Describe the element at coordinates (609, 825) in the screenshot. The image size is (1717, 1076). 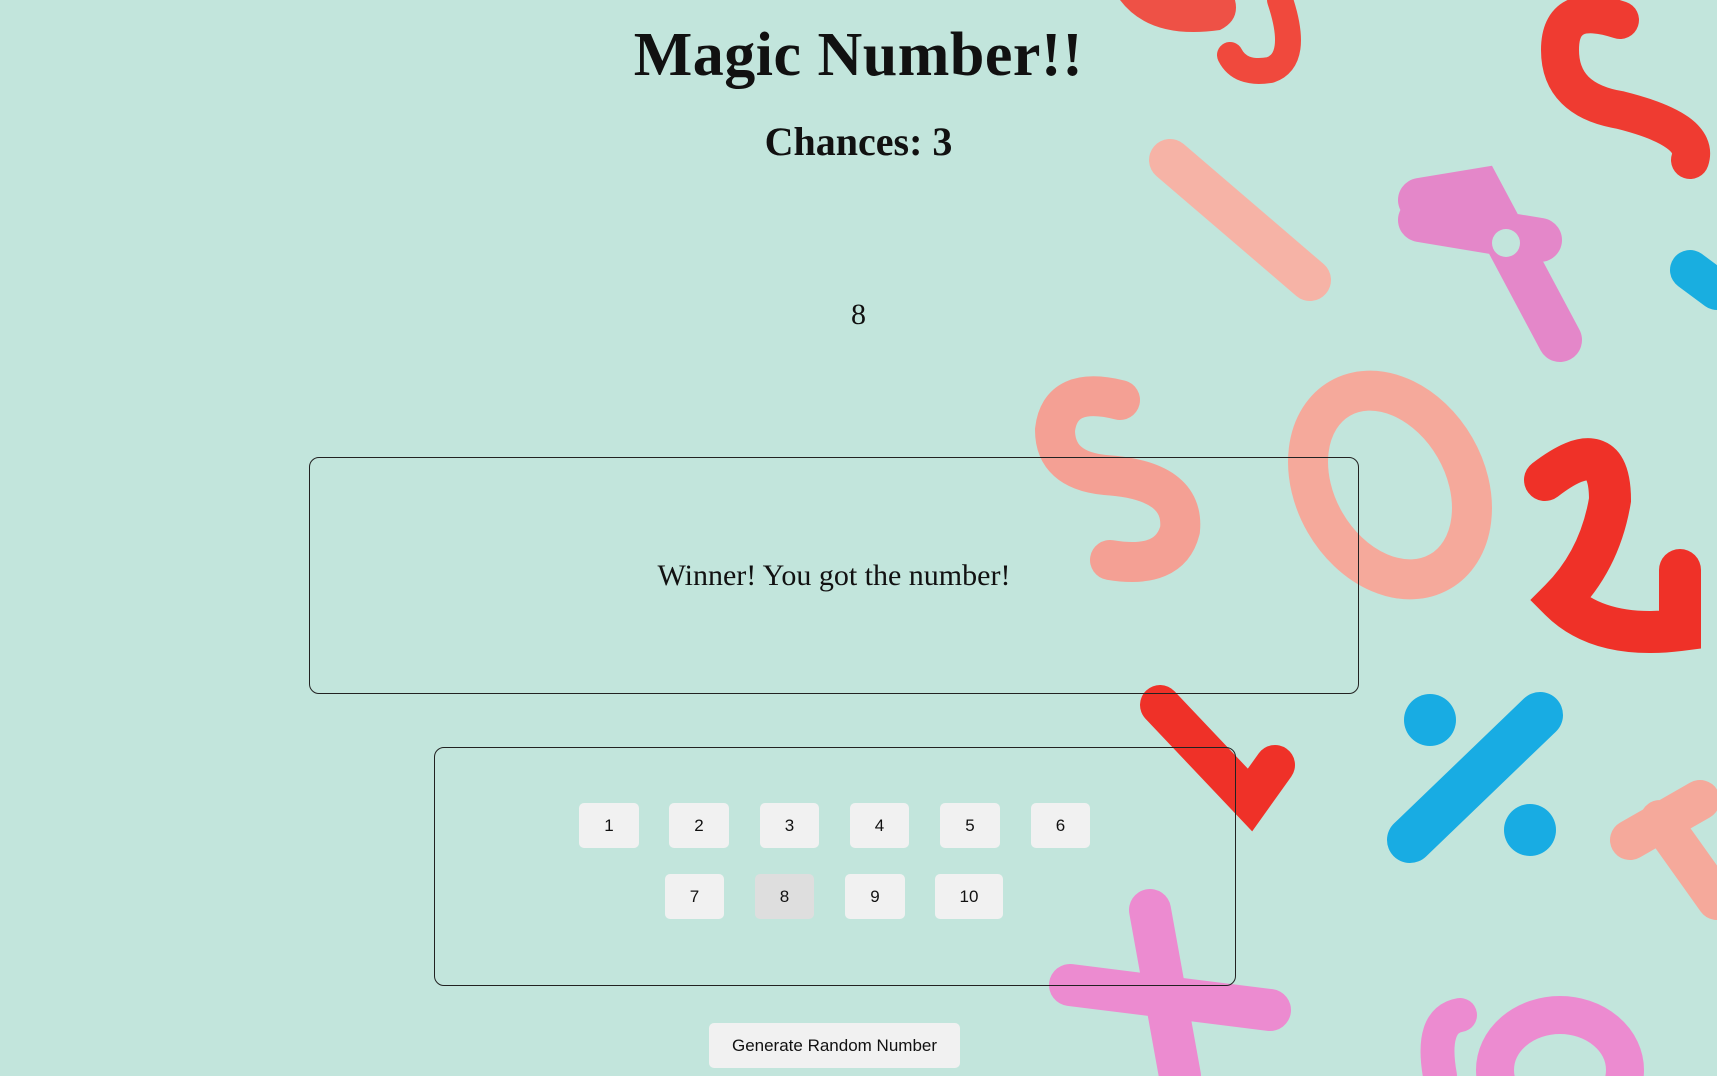
I see `number-button-1: 1` at that location.